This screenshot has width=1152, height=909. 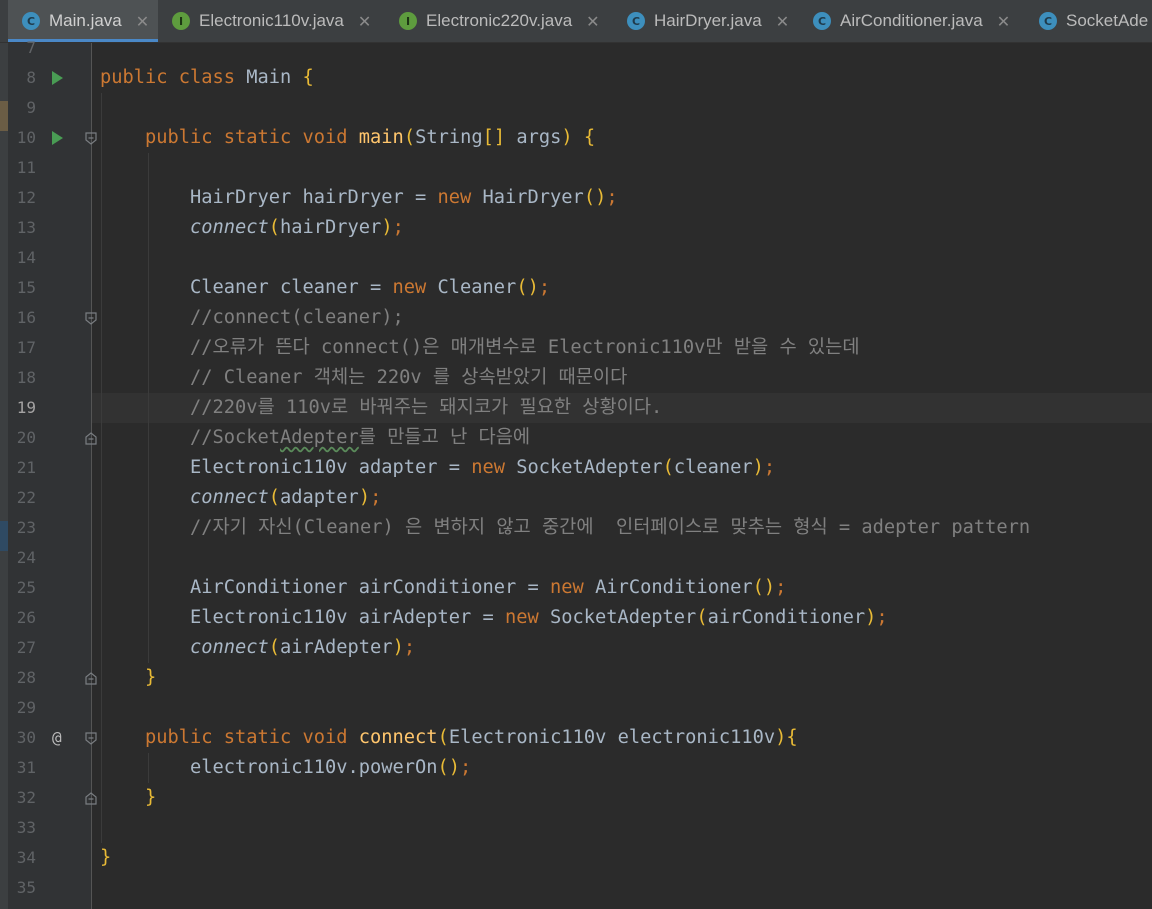 What do you see at coordinates (26, 617) in the screenshot?
I see `line-number: 26` at bounding box center [26, 617].